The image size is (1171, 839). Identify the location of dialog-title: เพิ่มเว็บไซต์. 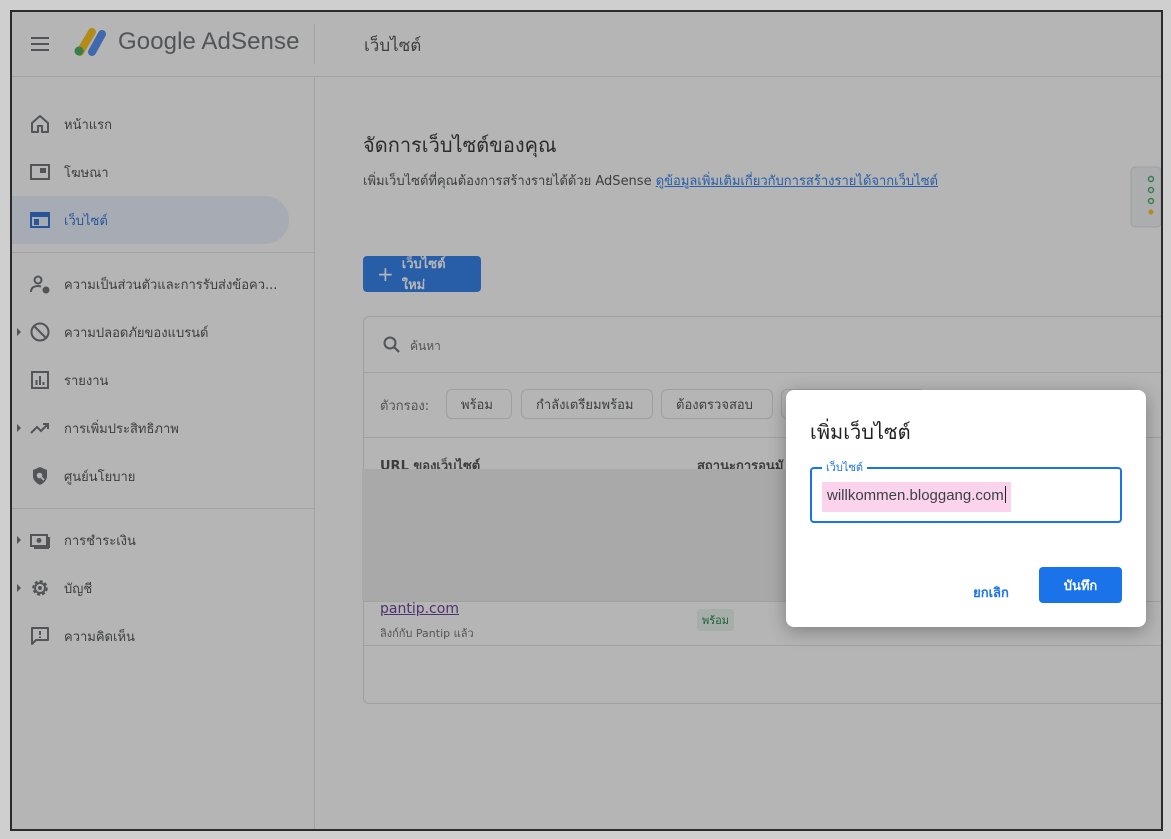
(860, 432).